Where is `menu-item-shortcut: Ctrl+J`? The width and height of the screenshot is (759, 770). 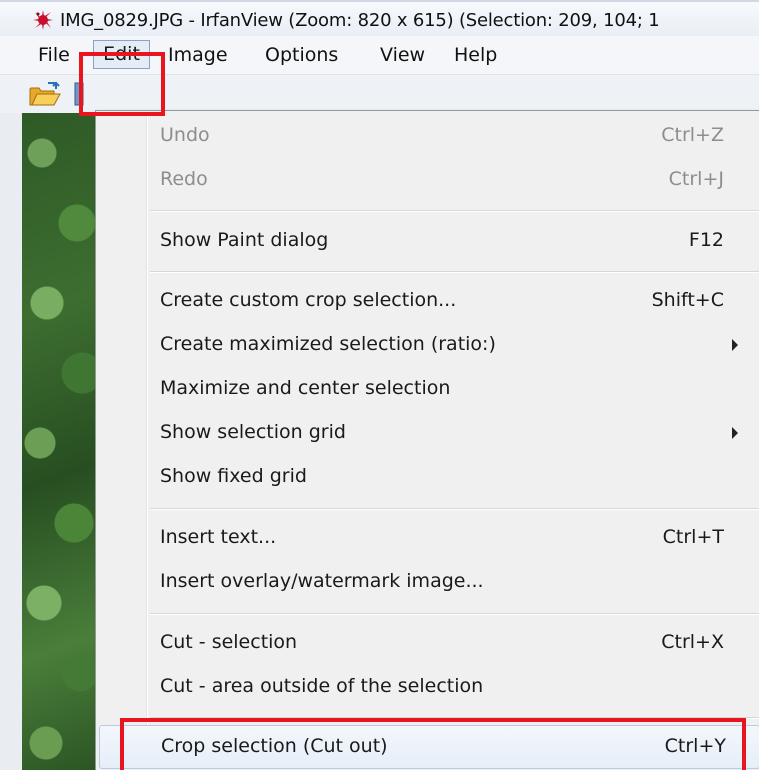 menu-item-shortcut: Ctrl+J is located at coordinates (696, 179).